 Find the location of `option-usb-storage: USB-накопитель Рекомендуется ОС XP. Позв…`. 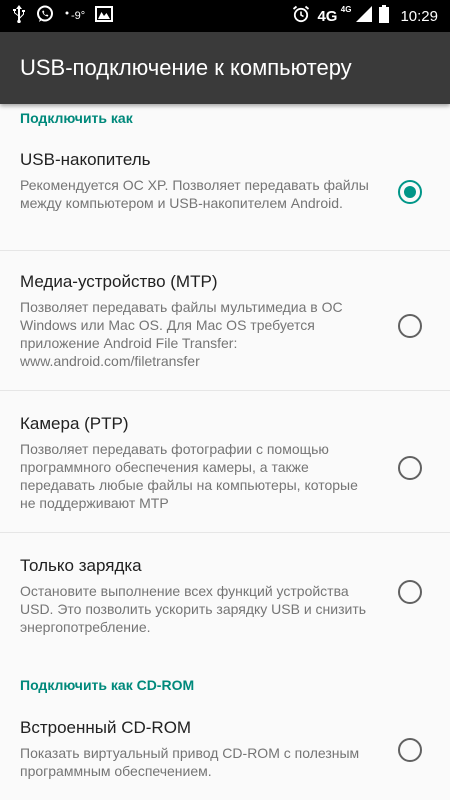

option-usb-storage: USB-накопитель Рекомендуется ОС XP. Позв… is located at coordinates (225, 200).